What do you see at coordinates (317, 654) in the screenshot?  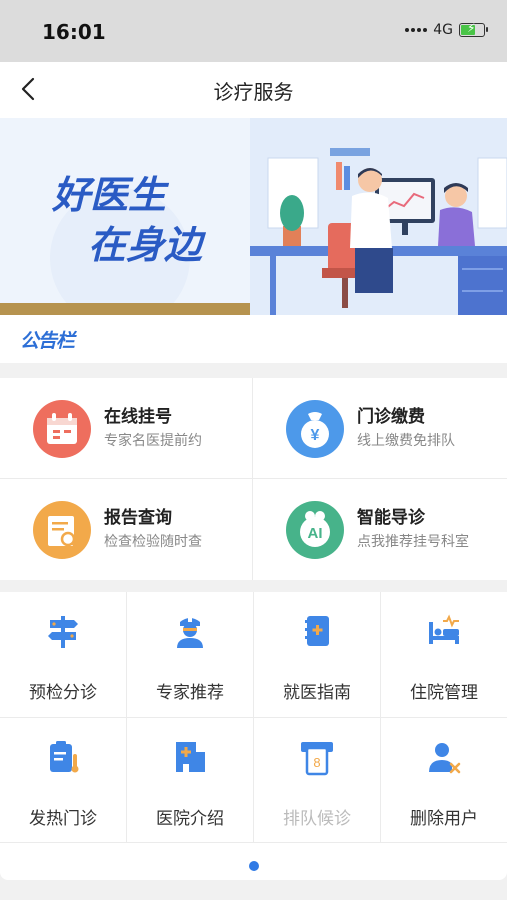 I see `grid-item-medical-guide: 就医指南` at bounding box center [317, 654].